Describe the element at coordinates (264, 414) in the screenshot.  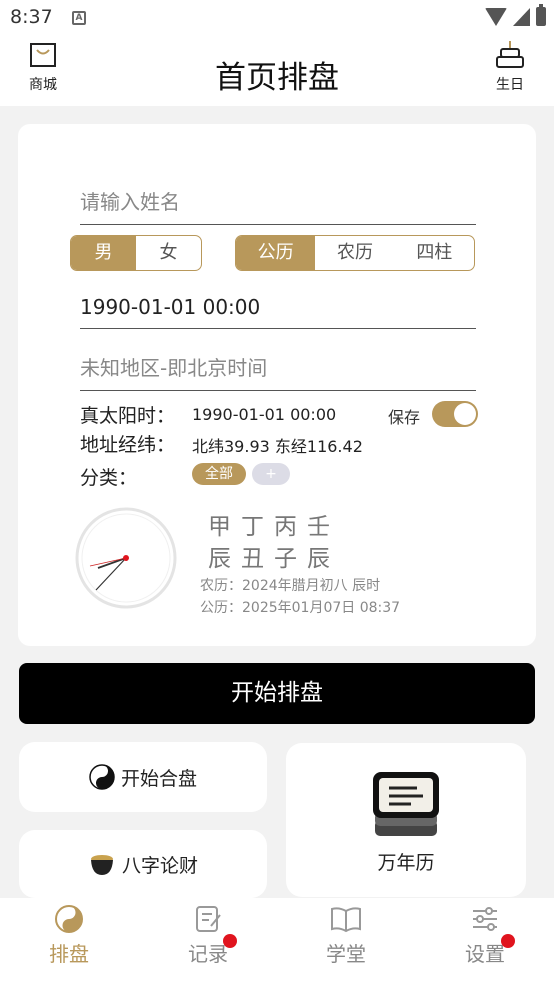
I see `solar-time-value: 1990-01-01 00:00` at that location.